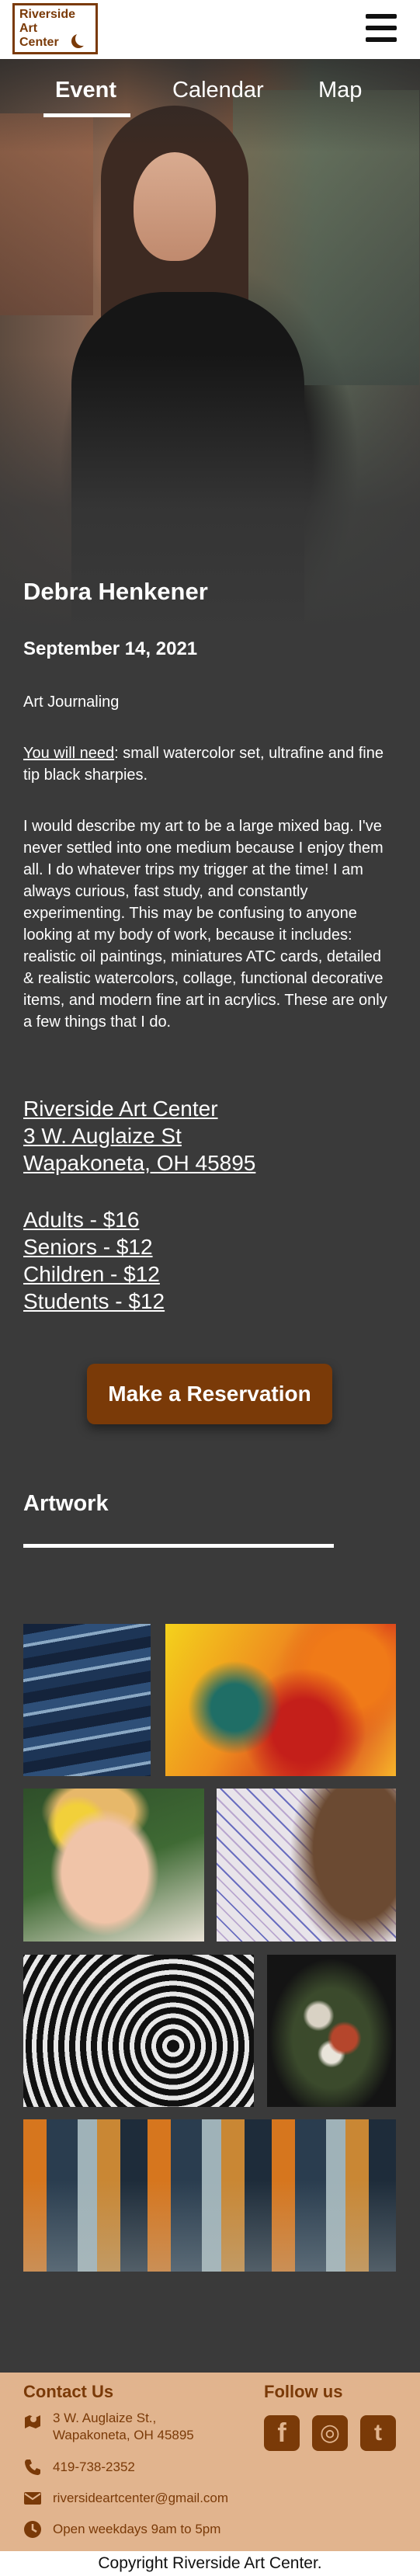 Image resolution: width=420 pixels, height=2576 pixels. I want to click on address-line-2: Wapakoneta, OH 45895, so click(123, 2435).